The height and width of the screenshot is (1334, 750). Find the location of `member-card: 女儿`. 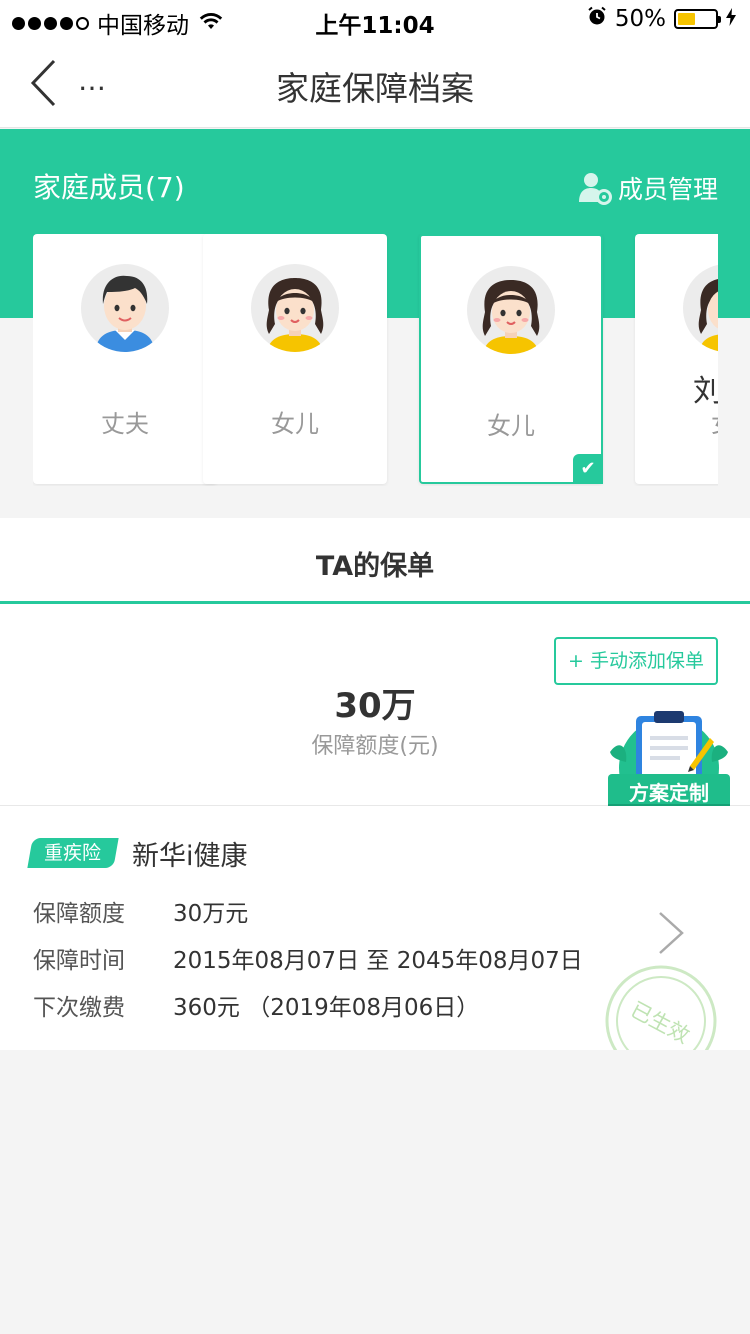

member-card: 女儿 is located at coordinates (295, 359).